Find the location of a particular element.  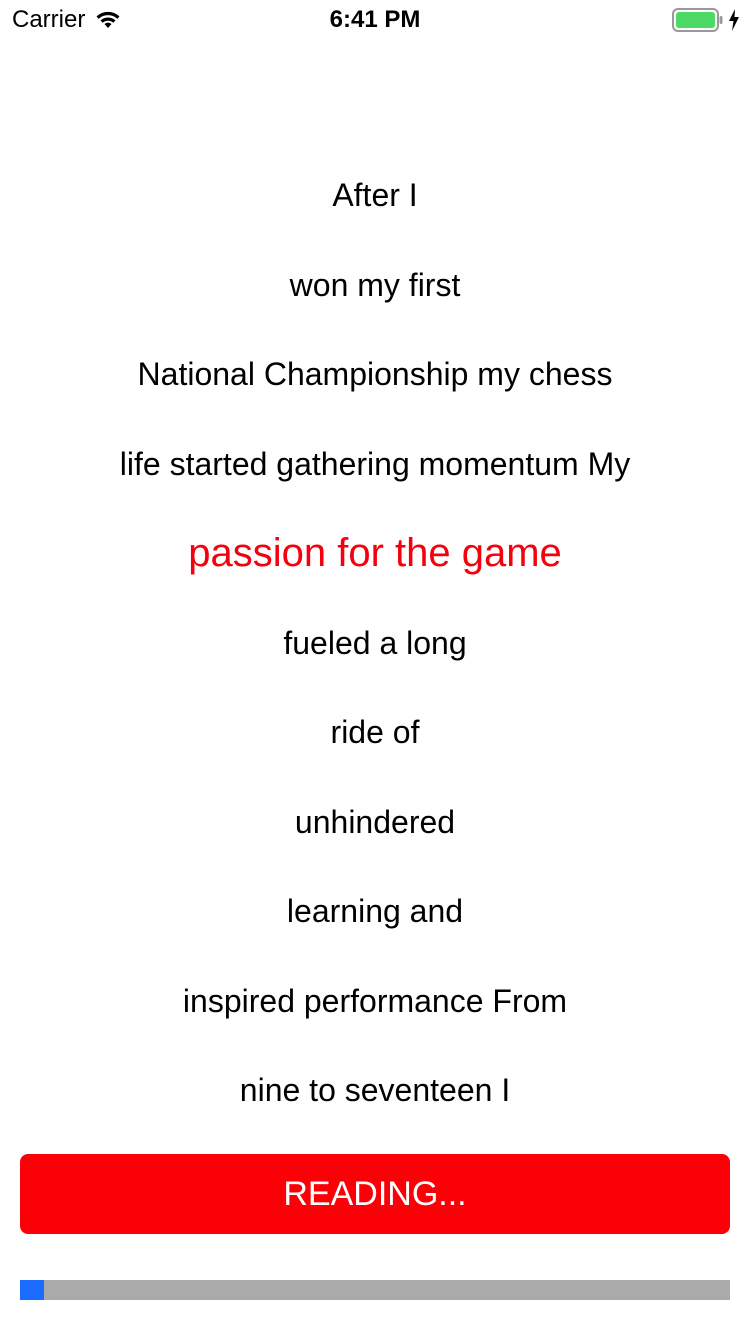

text-line: inspired performance From is located at coordinates (375, 1000).